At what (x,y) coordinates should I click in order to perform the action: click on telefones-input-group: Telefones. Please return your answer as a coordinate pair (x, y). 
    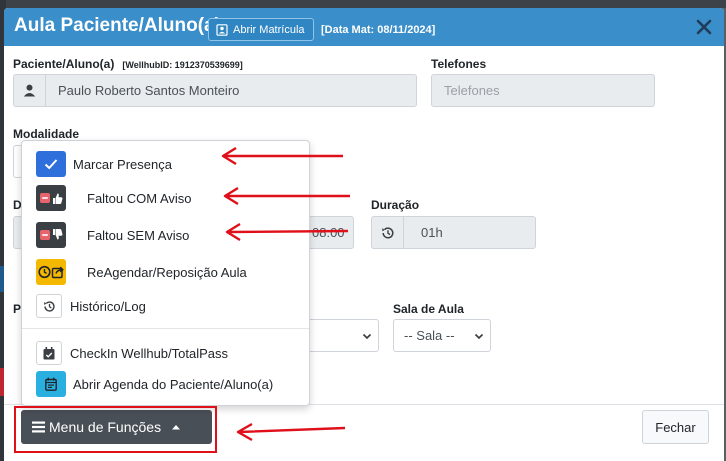
    Looking at the image, I should click on (543, 90).